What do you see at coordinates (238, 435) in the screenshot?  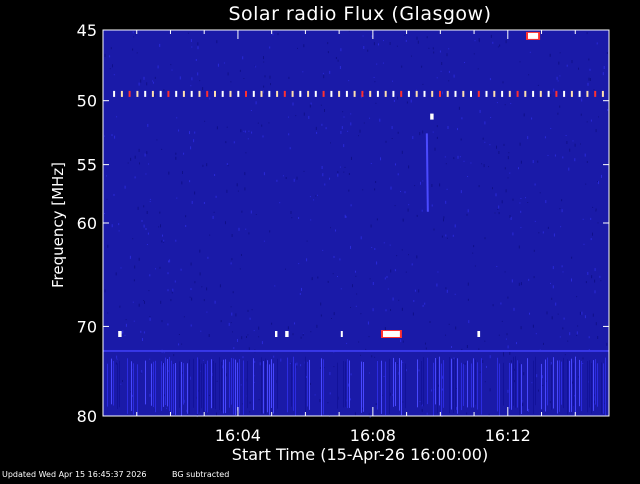 I see `x-tick-label: 16:04` at bounding box center [238, 435].